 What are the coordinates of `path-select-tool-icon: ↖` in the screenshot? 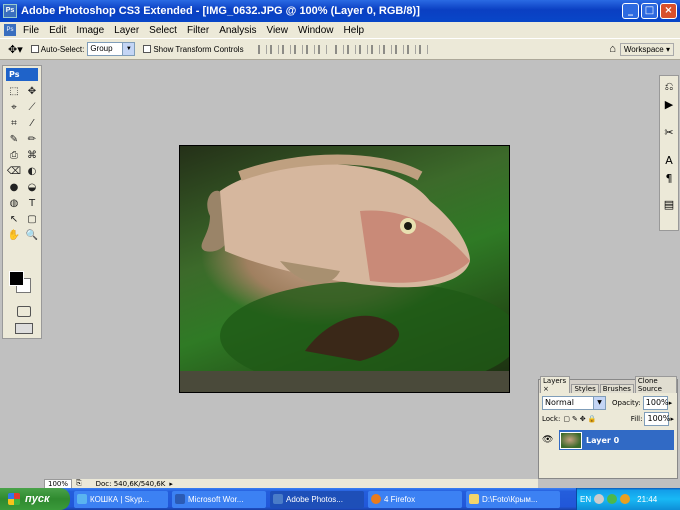 It's located at (14, 220).